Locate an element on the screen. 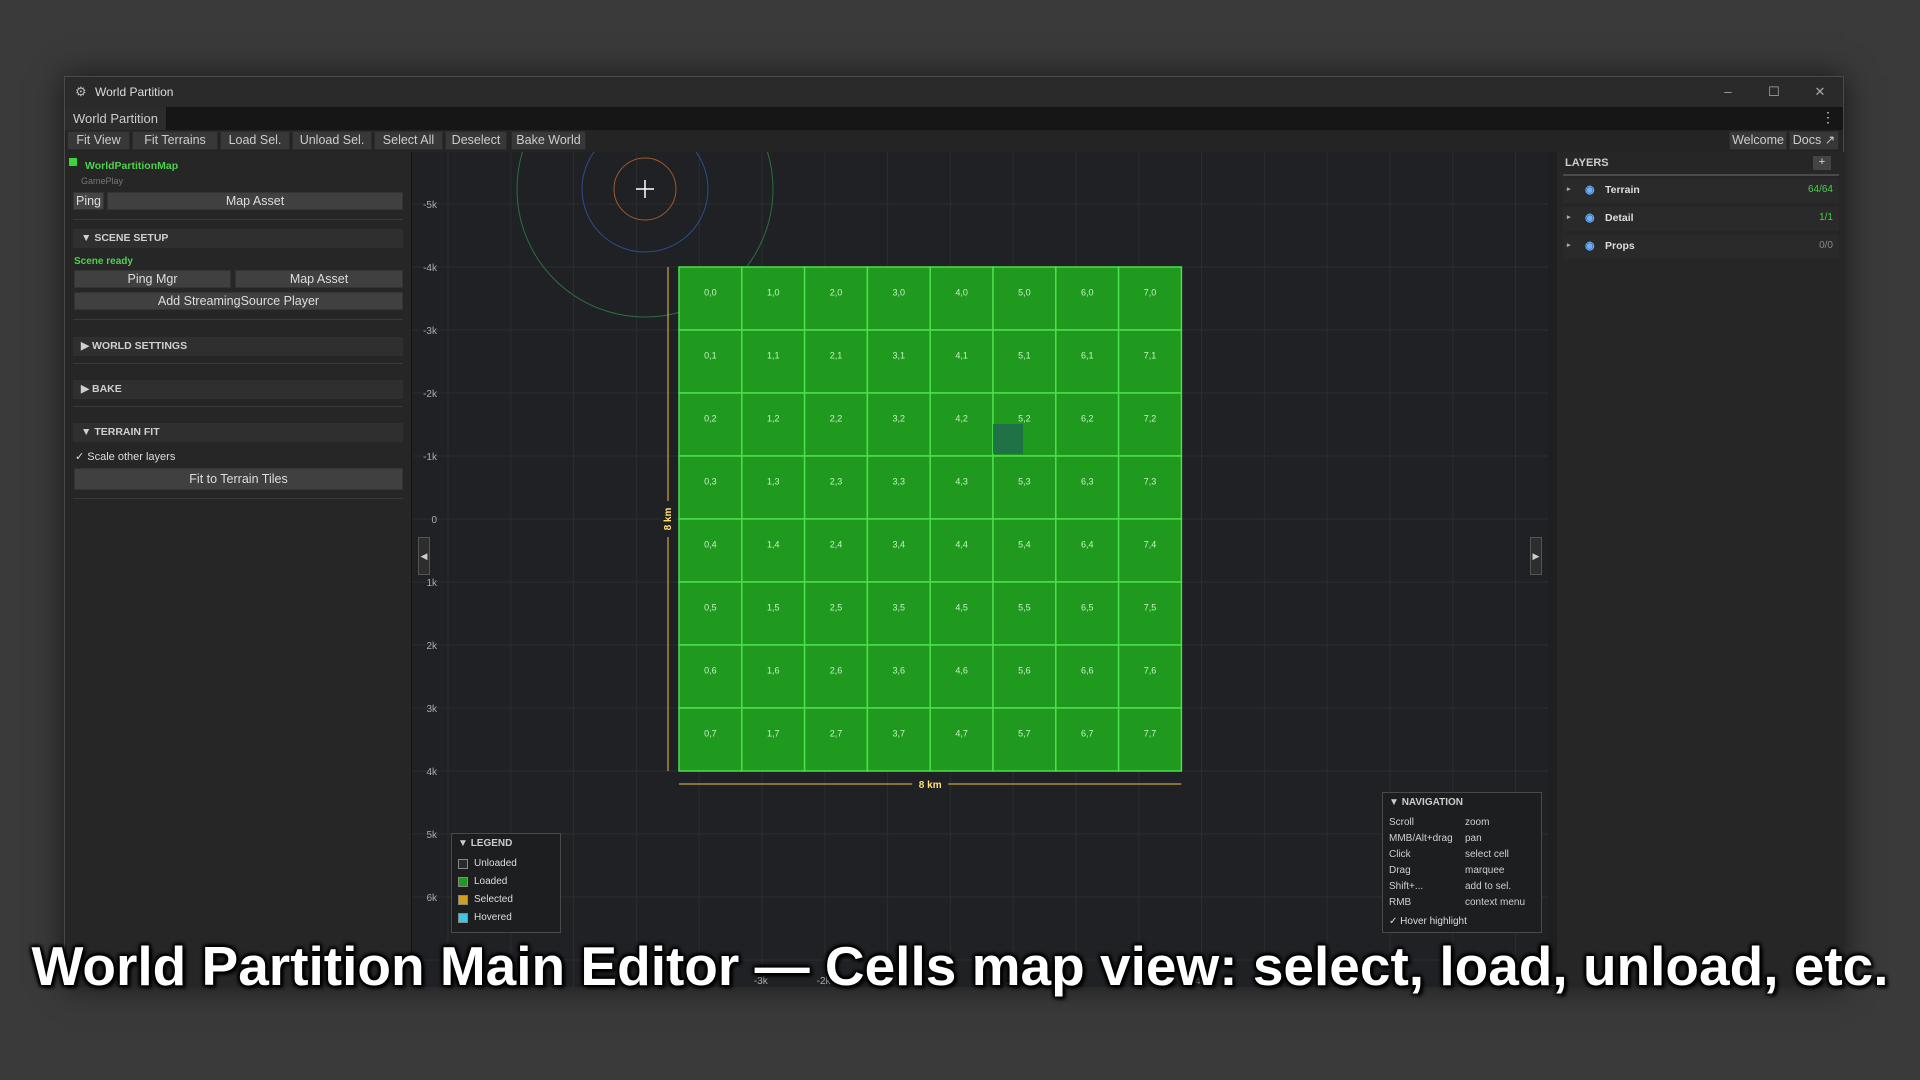 Image resolution: width=1920 pixels, height=1080 pixels. ping-button: Ping is located at coordinates (88, 201).